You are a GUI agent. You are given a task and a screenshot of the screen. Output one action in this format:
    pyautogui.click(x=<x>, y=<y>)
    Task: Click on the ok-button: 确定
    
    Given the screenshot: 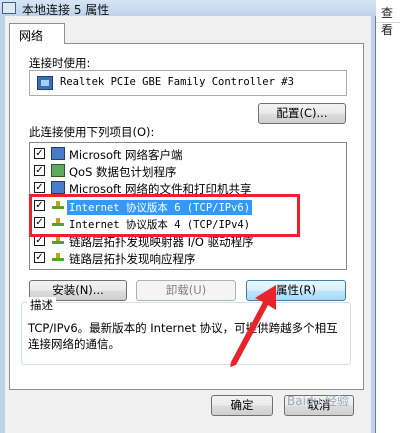 What is the action you would take?
    pyautogui.click(x=242, y=405)
    